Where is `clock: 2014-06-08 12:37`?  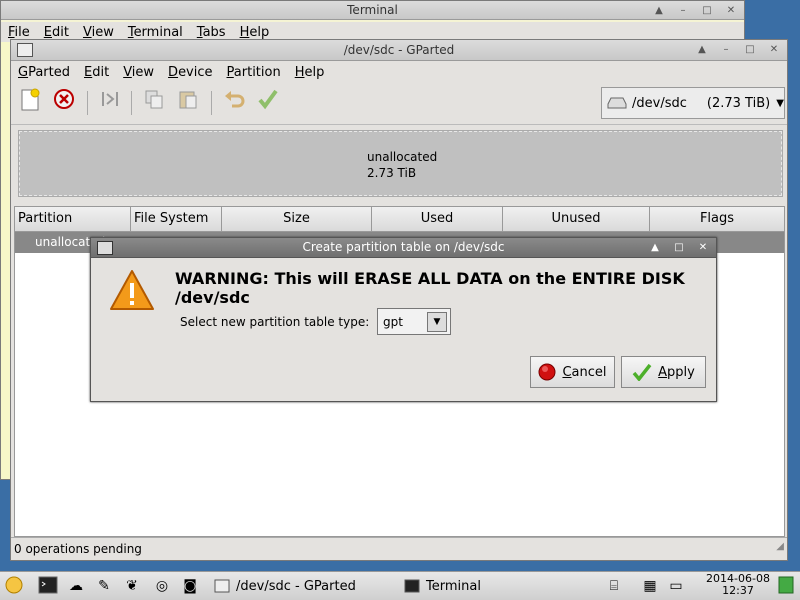
clock: 2014-06-08 12:37 is located at coordinates (738, 585).